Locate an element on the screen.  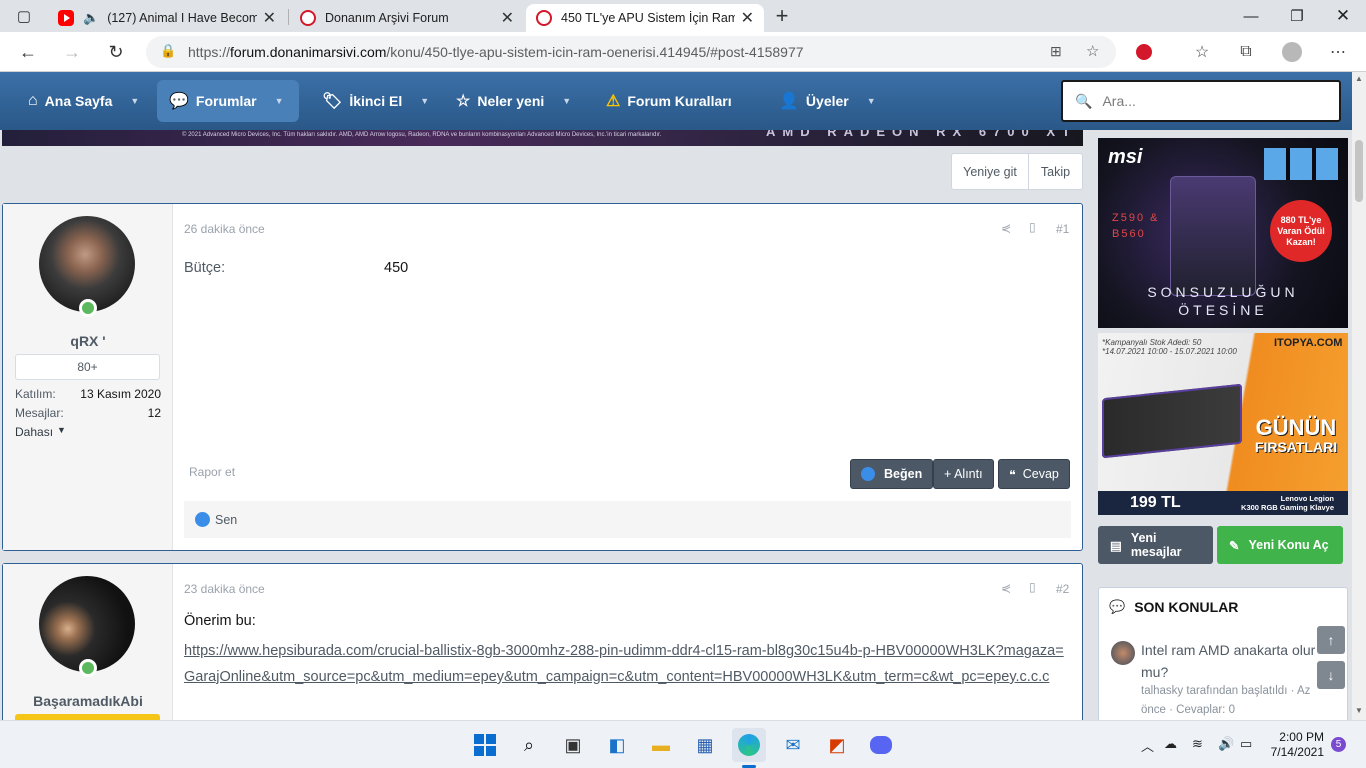
nav-members: 👤 Üyeler ▼ is located at coordinates (827, 101).